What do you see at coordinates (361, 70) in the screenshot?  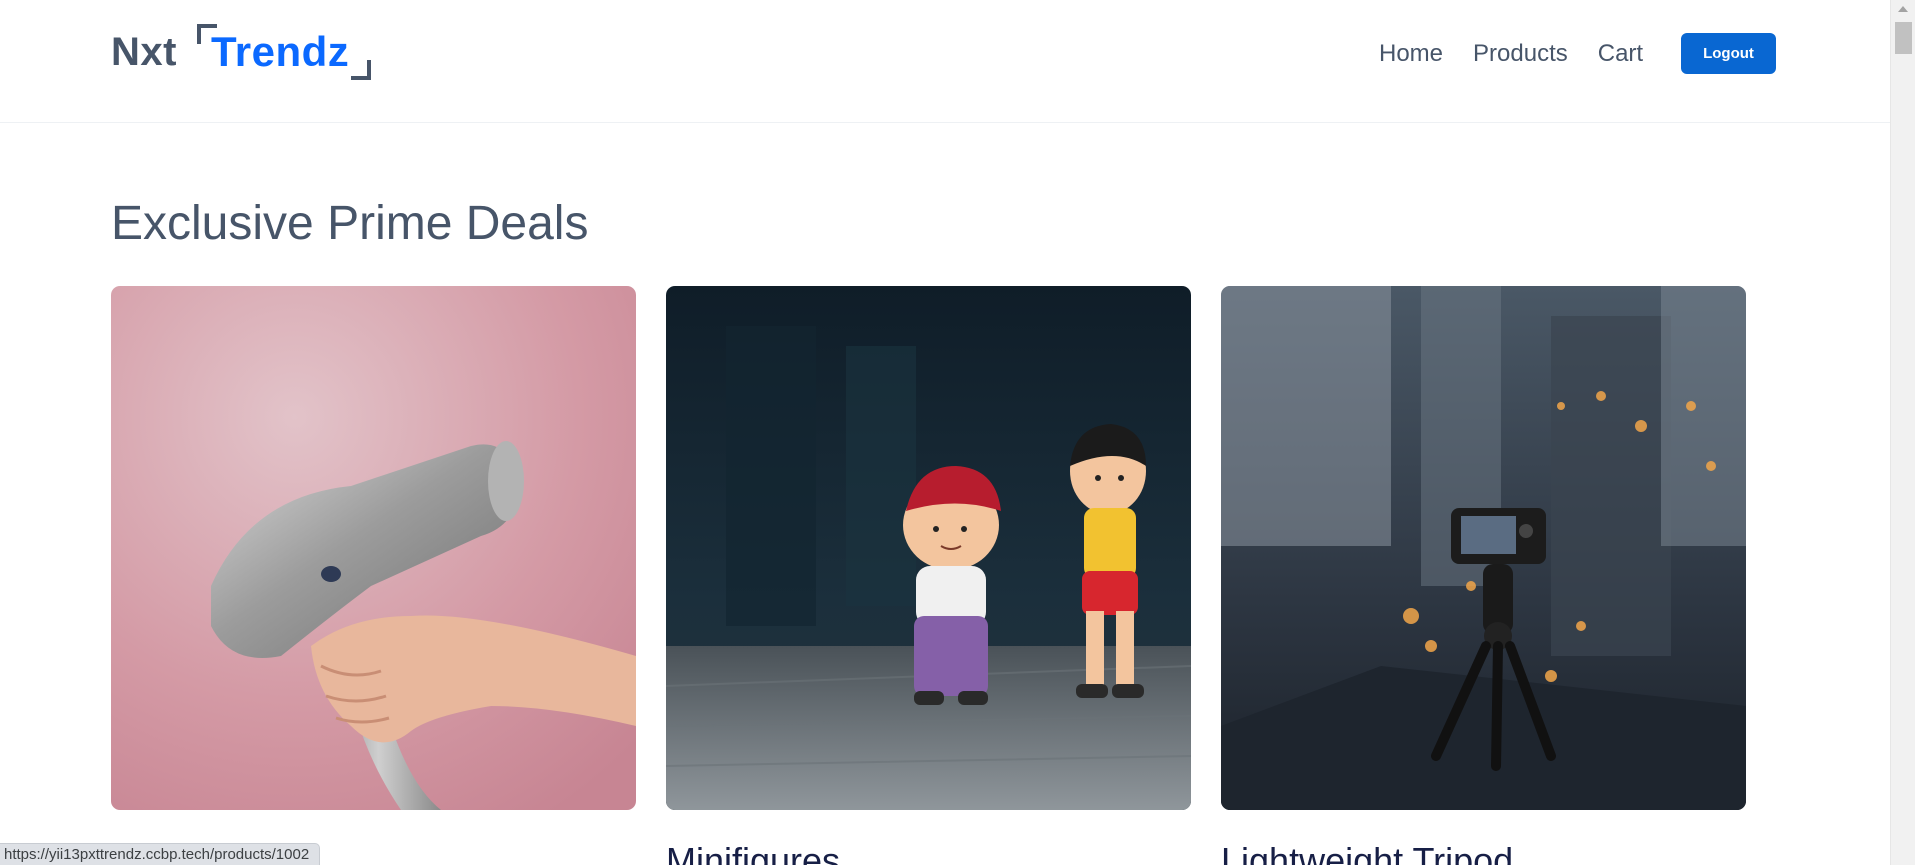 I see `logo-bracket-bottom-right` at bounding box center [361, 70].